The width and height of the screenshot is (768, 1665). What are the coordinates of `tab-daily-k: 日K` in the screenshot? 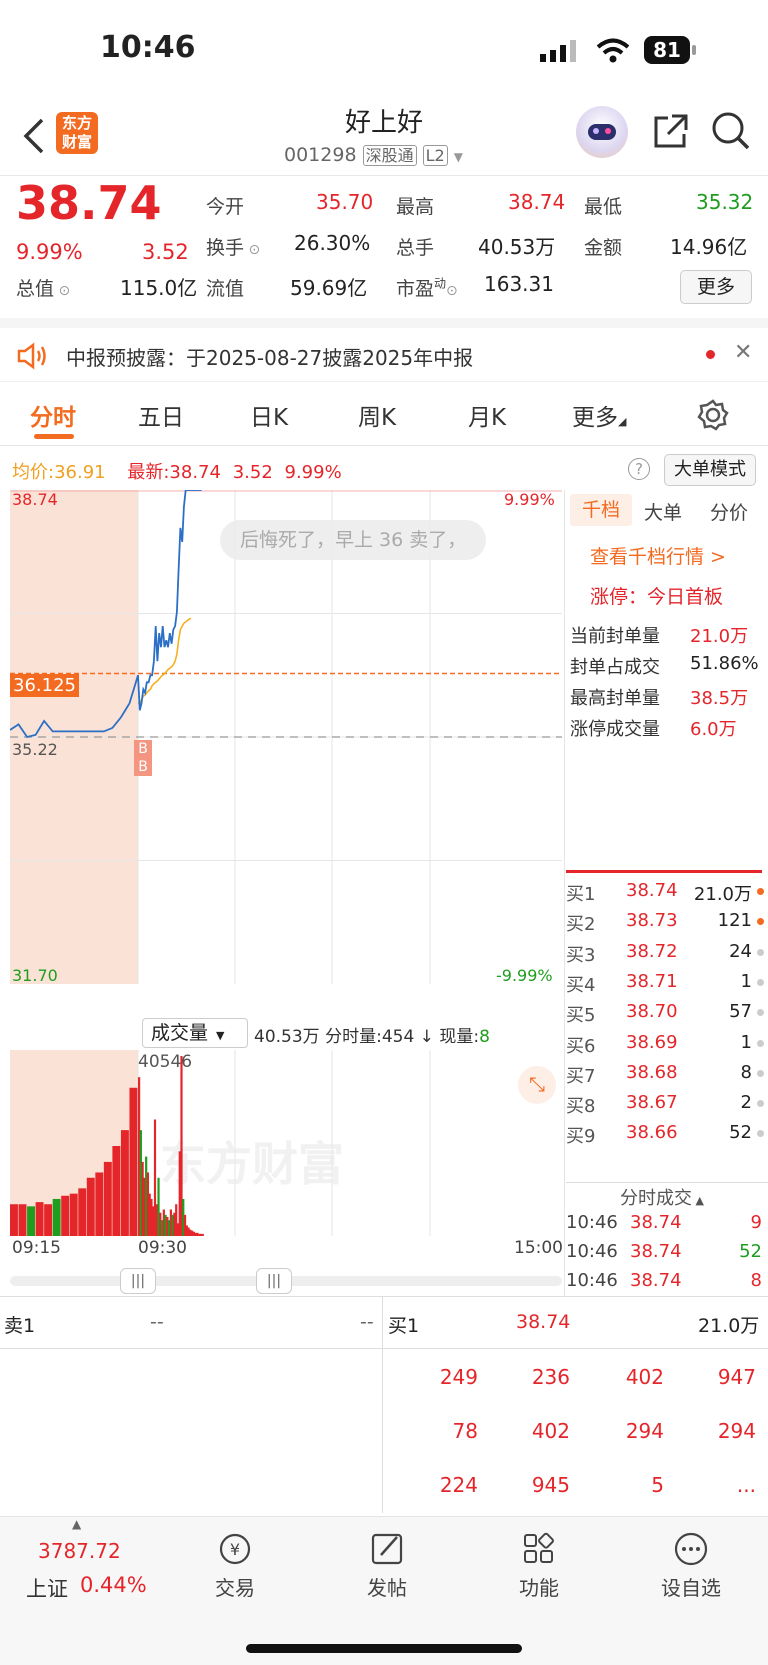 It's located at (269, 415).